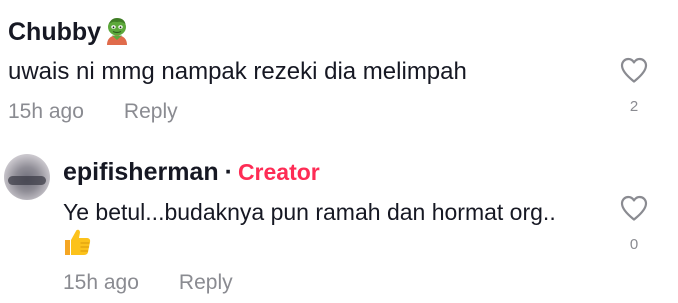 The image size is (678, 303). What do you see at coordinates (237, 71) in the screenshot?
I see `comment-text: uwais ni mmg nampak rezeki dia melimpah` at bounding box center [237, 71].